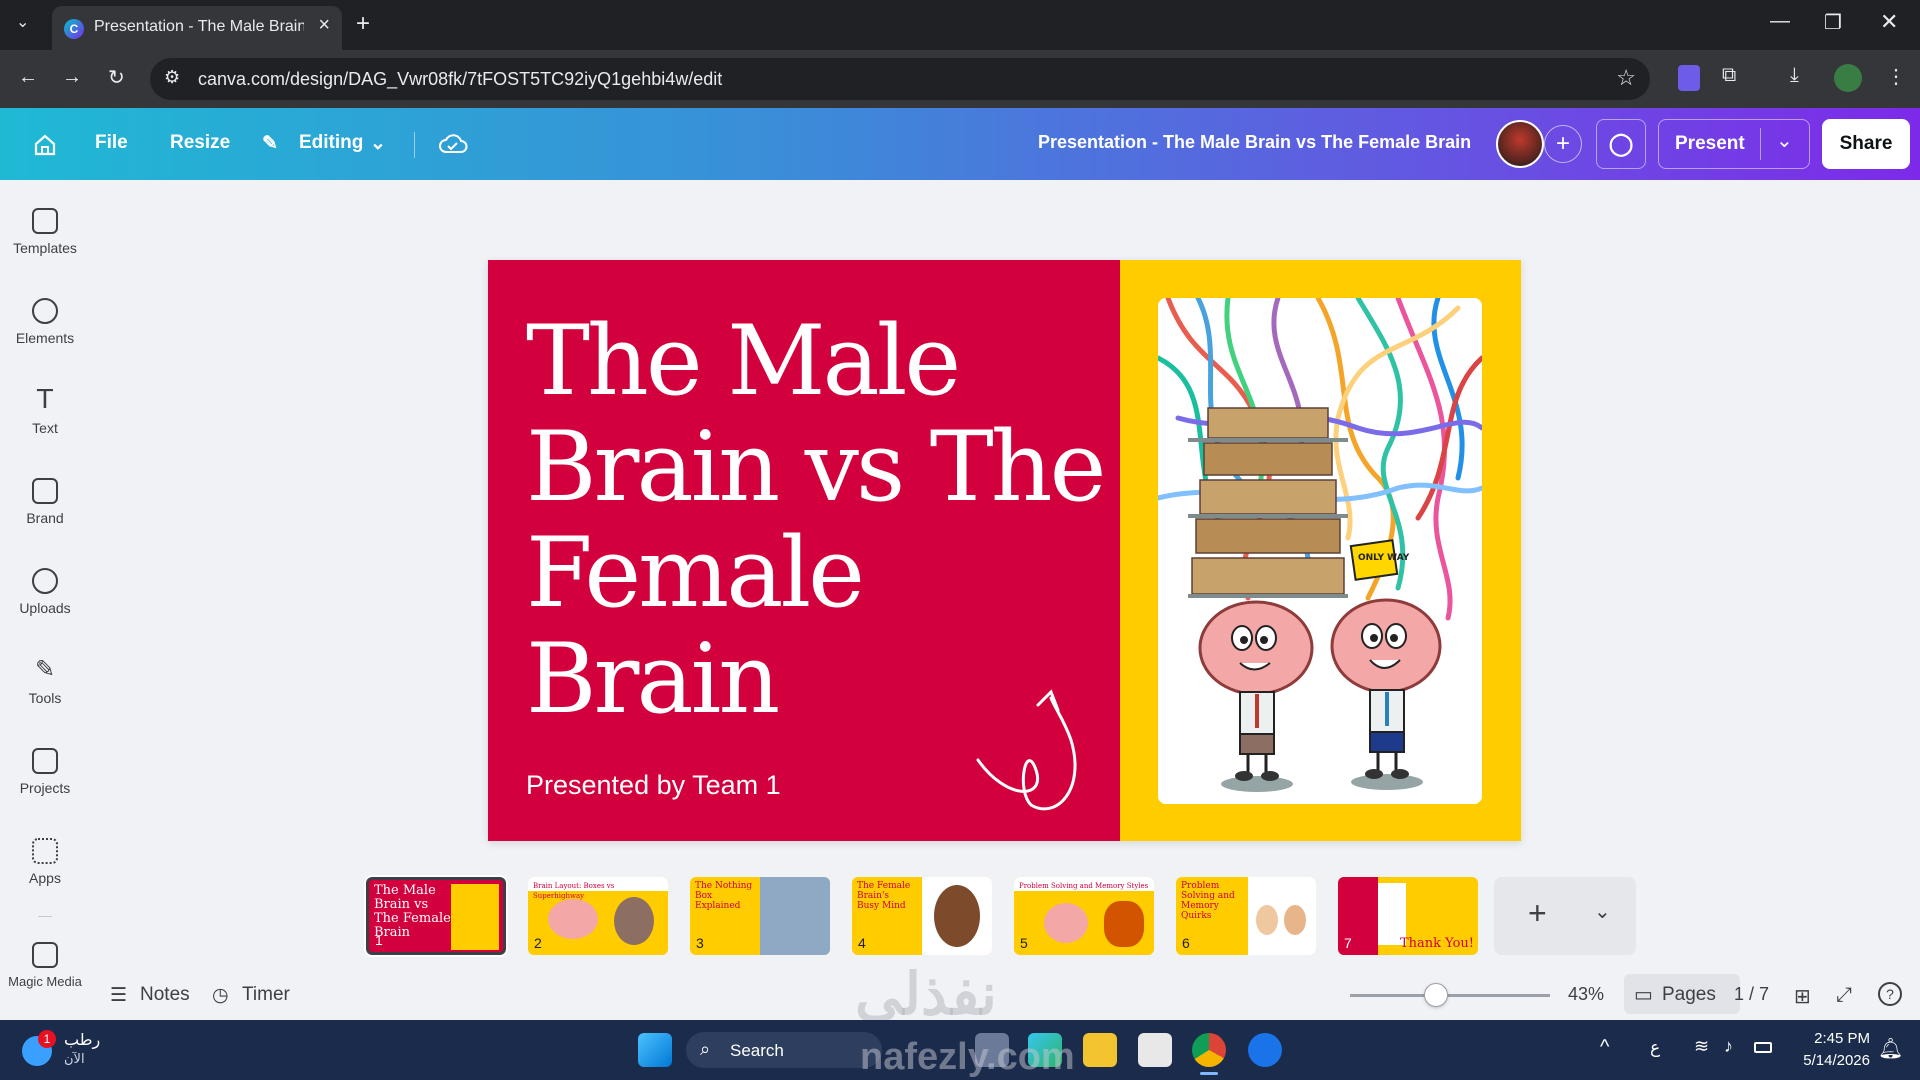 The width and height of the screenshot is (1920, 1080). What do you see at coordinates (111, 143) in the screenshot?
I see `file-menu: File` at bounding box center [111, 143].